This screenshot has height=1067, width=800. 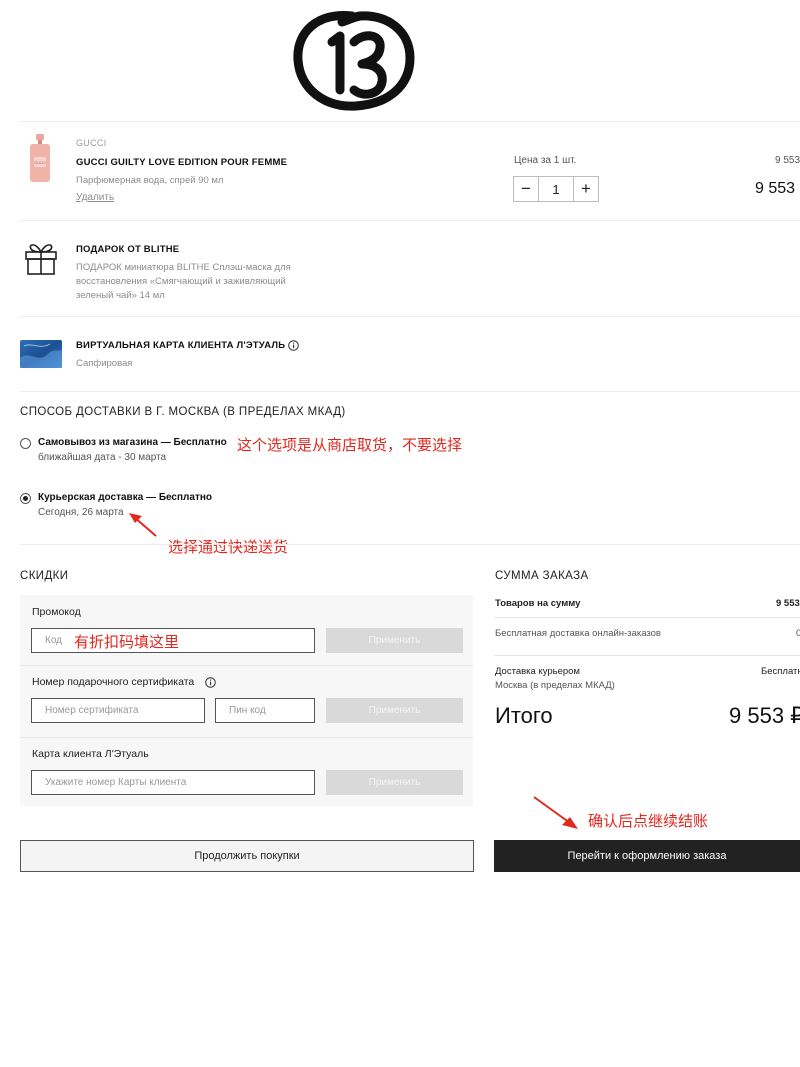 What do you see at coordinates (25, 498) in the screenshot?
I see `courier-radio` at bounding box center [25, 498].